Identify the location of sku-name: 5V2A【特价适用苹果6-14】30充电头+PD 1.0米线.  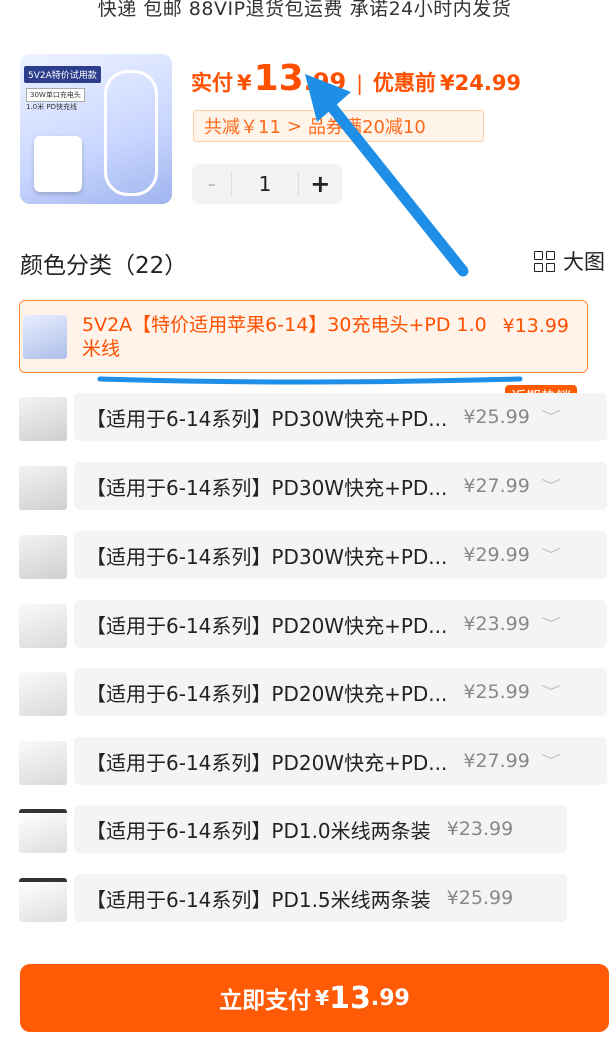
(284, 337).